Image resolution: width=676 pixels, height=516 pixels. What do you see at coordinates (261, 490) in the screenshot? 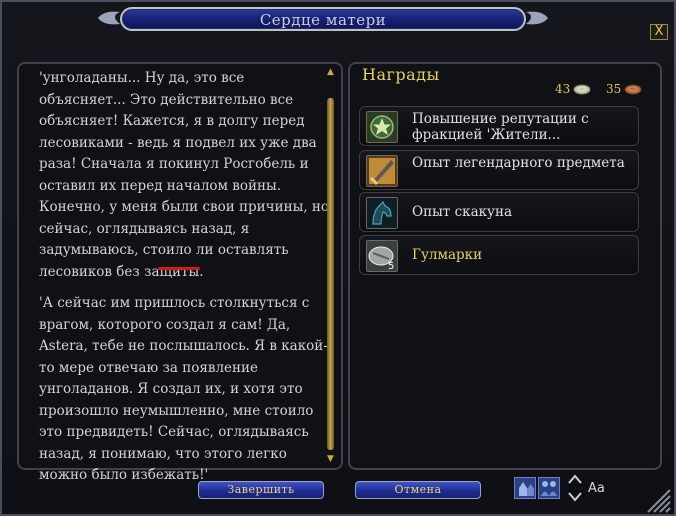
I see `complete-button: Завершить` at bounding box center [261, 490].